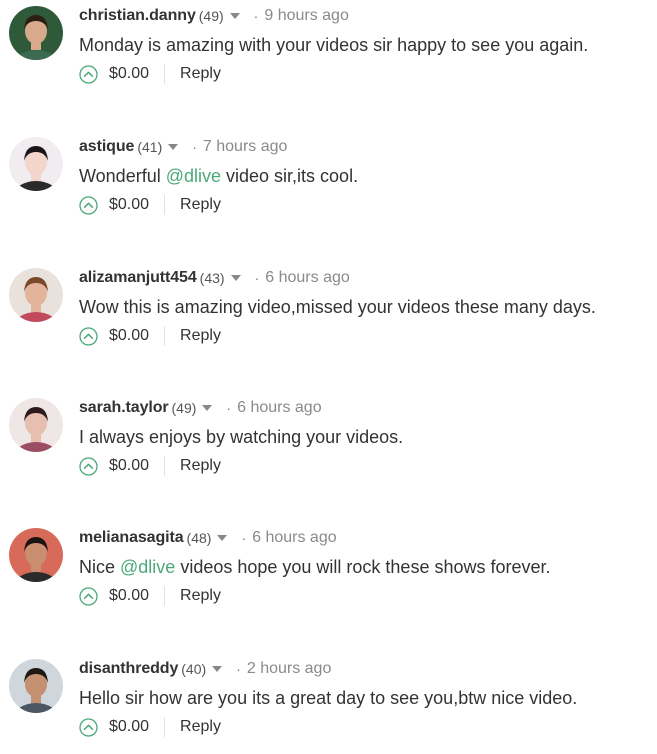 The height and width of the screenshot is (754, 657). What do you see at coordinates (194, 669) in the screenshot?
I see `reputation-score: (40)` at bounding box center [194, 669].